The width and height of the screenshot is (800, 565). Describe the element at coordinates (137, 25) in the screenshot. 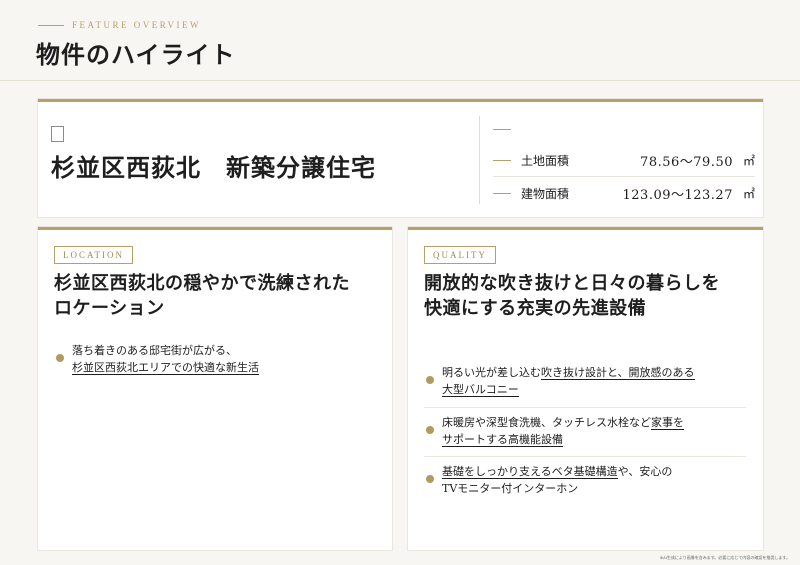

I see `eyebrow-text: FEATURE OVERVIEW` at that location.